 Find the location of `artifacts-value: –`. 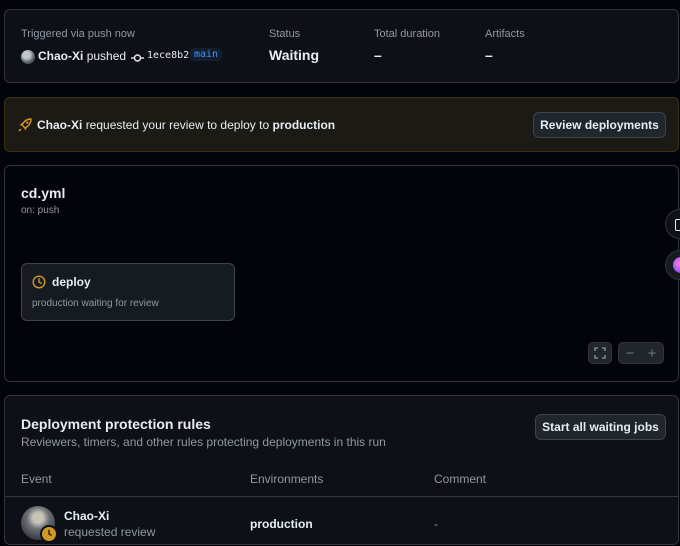

artifacts-value: – is located at coordinates (489, 55).